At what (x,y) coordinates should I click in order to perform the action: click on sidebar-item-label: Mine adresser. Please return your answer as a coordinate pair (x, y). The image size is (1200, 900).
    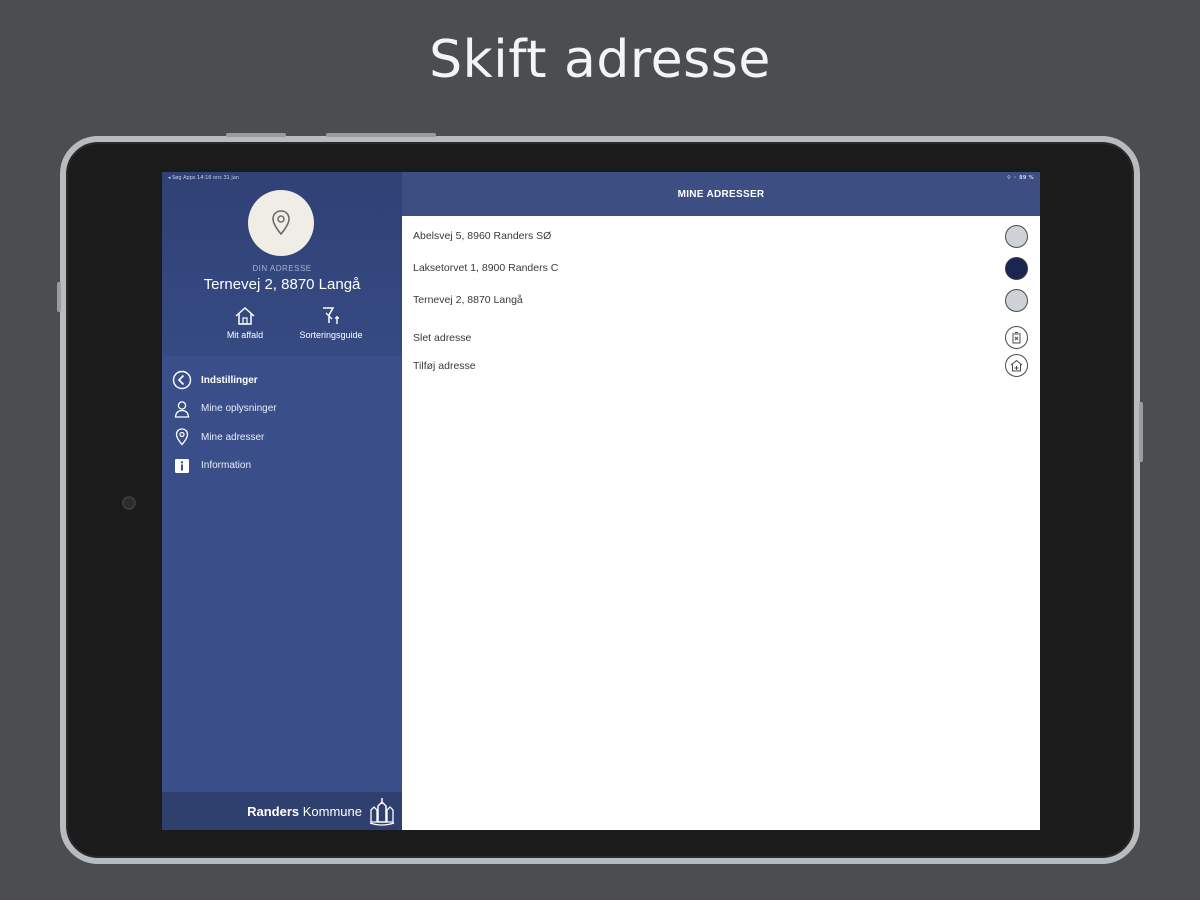
    Looking at the image, I should click on (233, 437).